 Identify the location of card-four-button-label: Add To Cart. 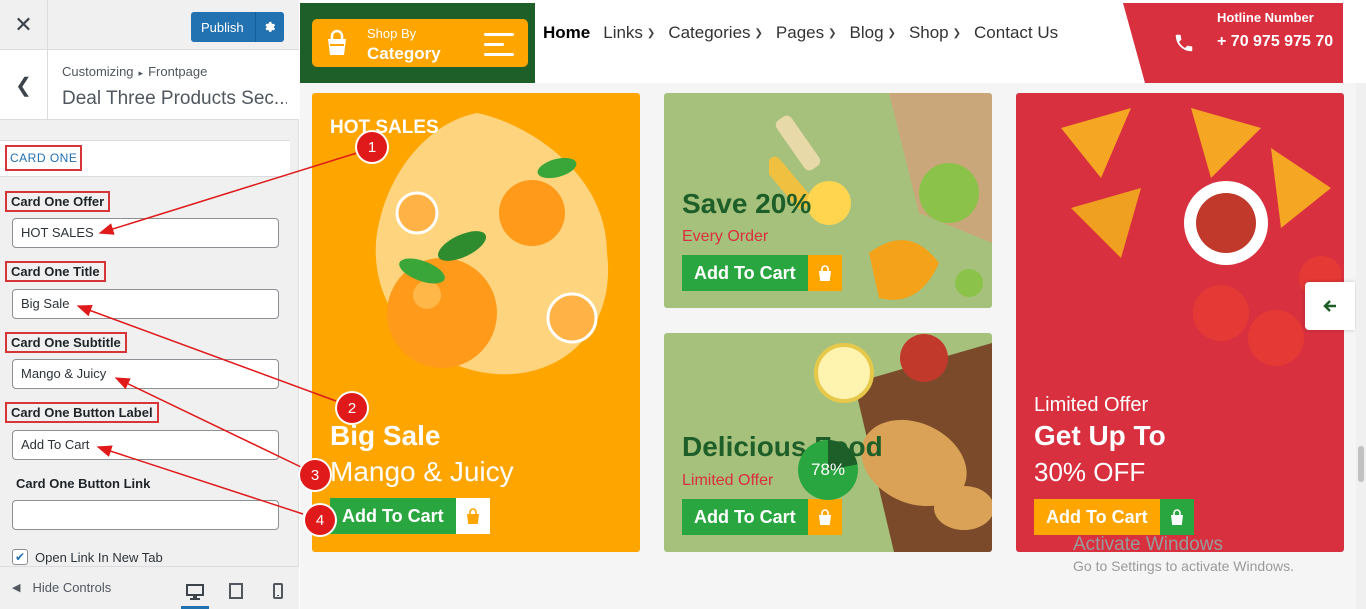
(1097, 517).